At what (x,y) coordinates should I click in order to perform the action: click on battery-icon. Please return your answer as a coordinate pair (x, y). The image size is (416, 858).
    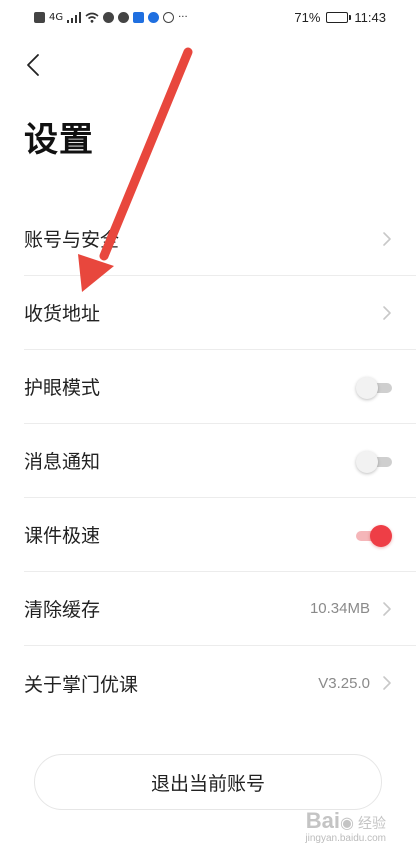
    Looking at the image, I should click on (339, 17).